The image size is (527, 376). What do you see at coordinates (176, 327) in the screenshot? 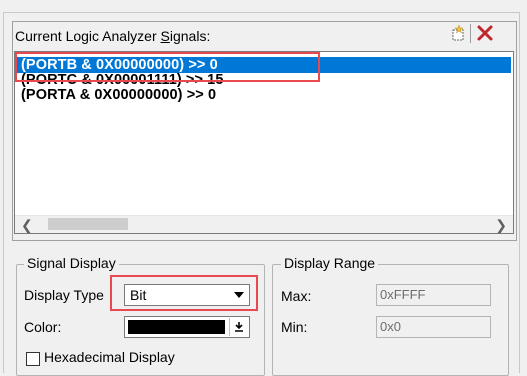
I see `color-swatch` at bounding box center [176, 327].